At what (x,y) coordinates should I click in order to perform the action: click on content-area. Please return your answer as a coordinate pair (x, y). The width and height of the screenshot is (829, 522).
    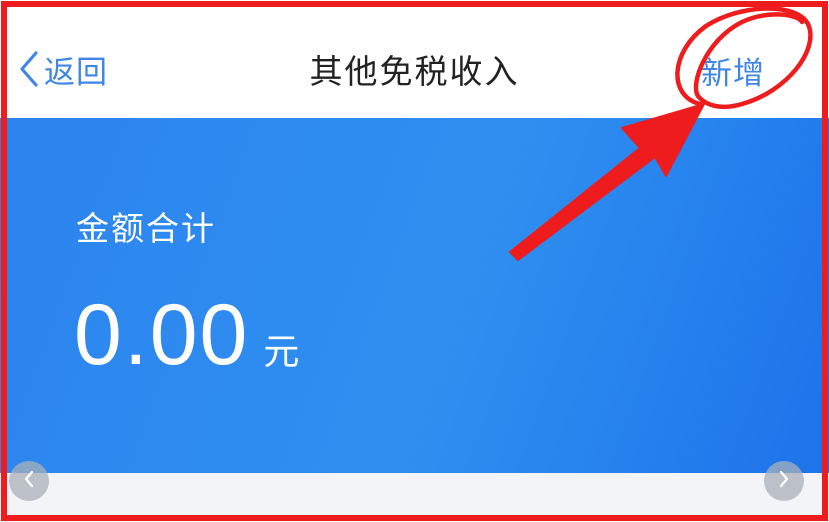
    Looking at the image, I should click on (414, 497).